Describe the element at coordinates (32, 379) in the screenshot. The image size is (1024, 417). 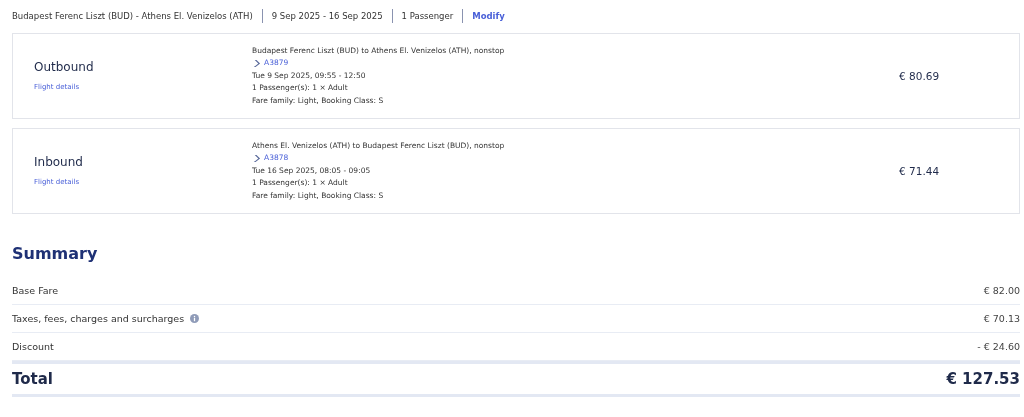
I see `total-label: Total` at that location.